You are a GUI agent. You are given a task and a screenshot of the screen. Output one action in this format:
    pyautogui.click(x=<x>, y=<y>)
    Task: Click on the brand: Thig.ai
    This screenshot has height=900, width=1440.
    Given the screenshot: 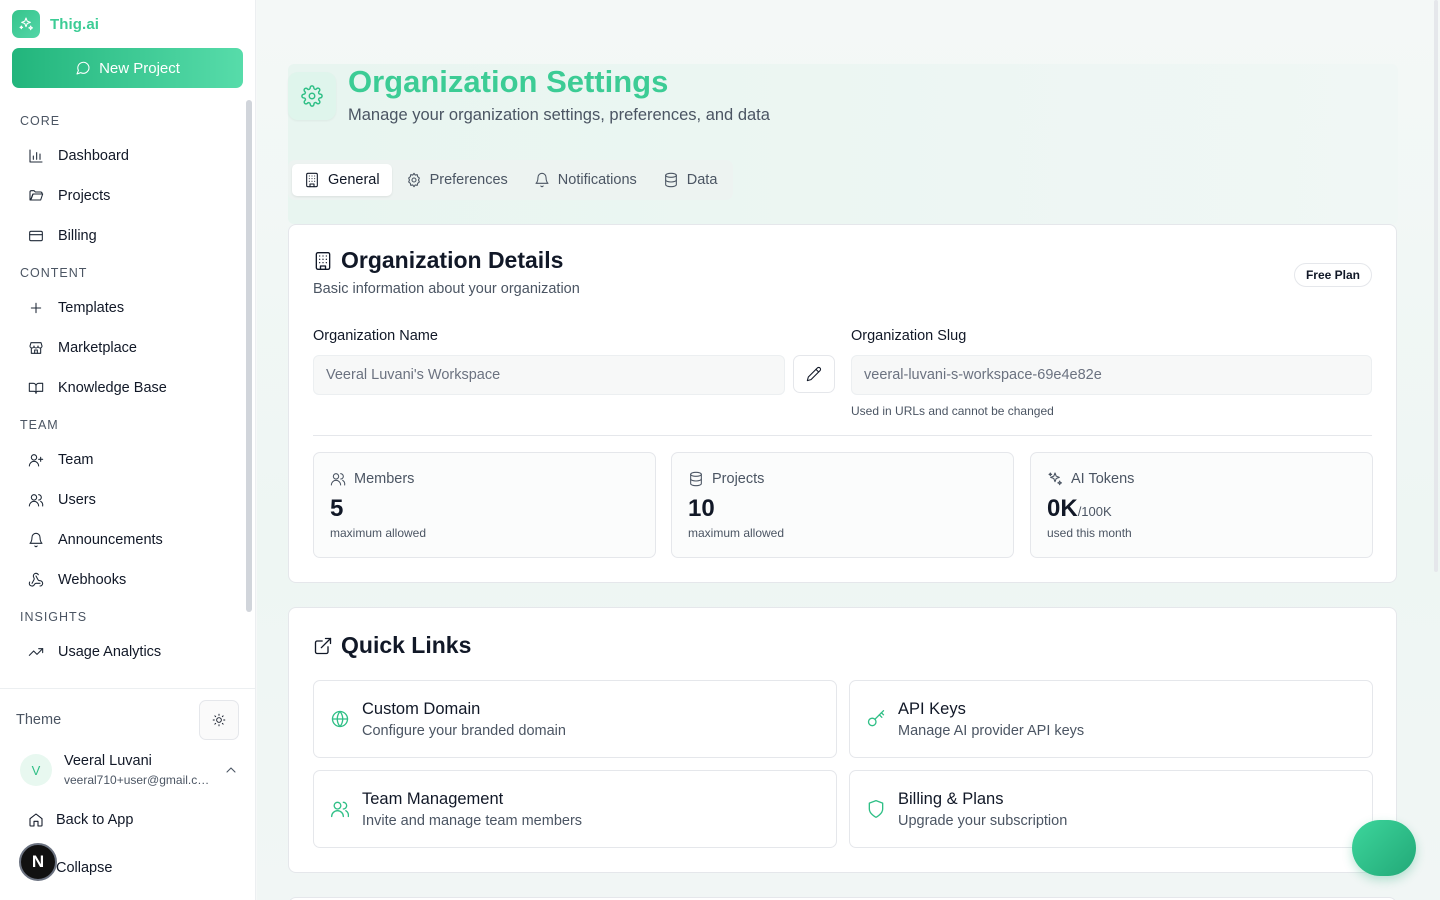 What is the action you would take?
    pyautogui.click(x=55, y=24)
    